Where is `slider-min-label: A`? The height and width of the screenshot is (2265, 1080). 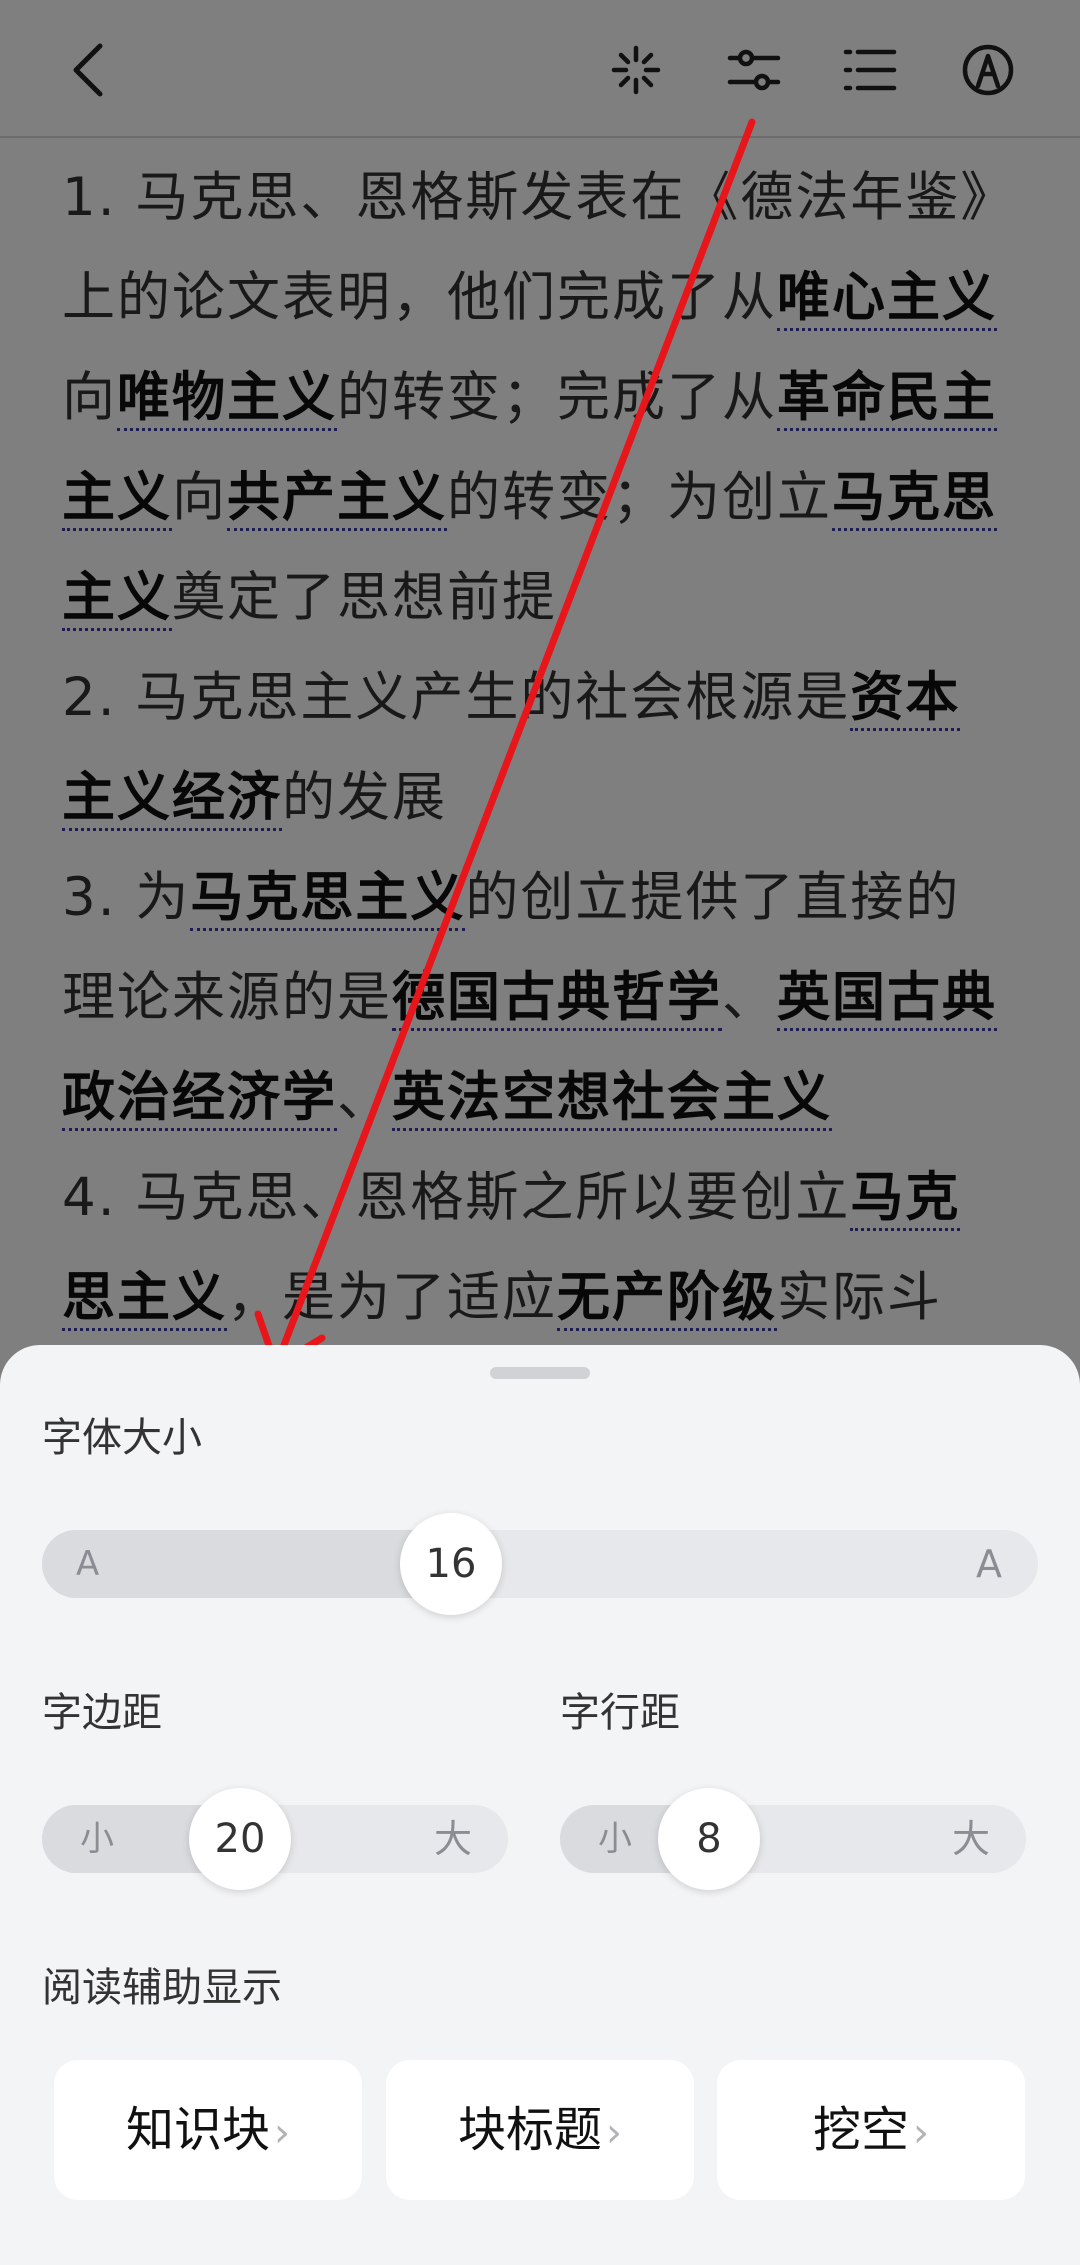 slider-min-label: A is located at coordinates (88, 1564).